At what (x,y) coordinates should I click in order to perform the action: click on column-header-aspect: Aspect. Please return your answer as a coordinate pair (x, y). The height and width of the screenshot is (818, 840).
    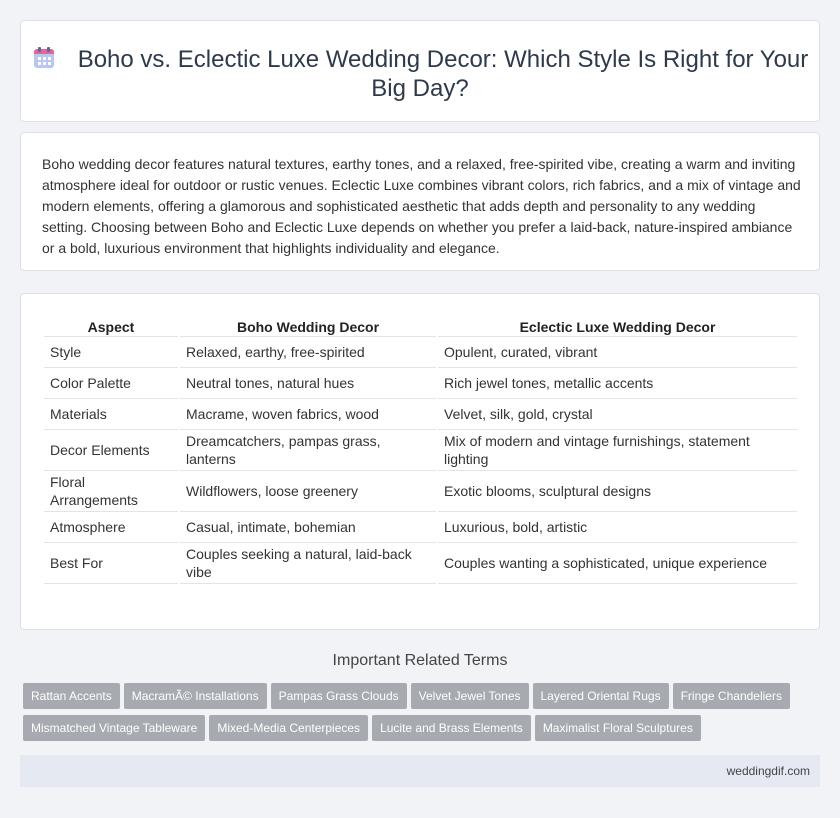
    Looking at the image, I should click on (111, 327).